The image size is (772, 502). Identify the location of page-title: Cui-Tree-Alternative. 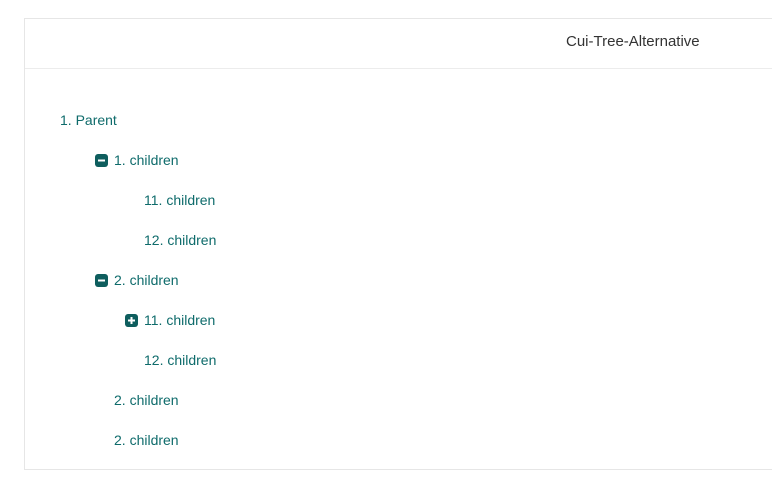
(633, 41).